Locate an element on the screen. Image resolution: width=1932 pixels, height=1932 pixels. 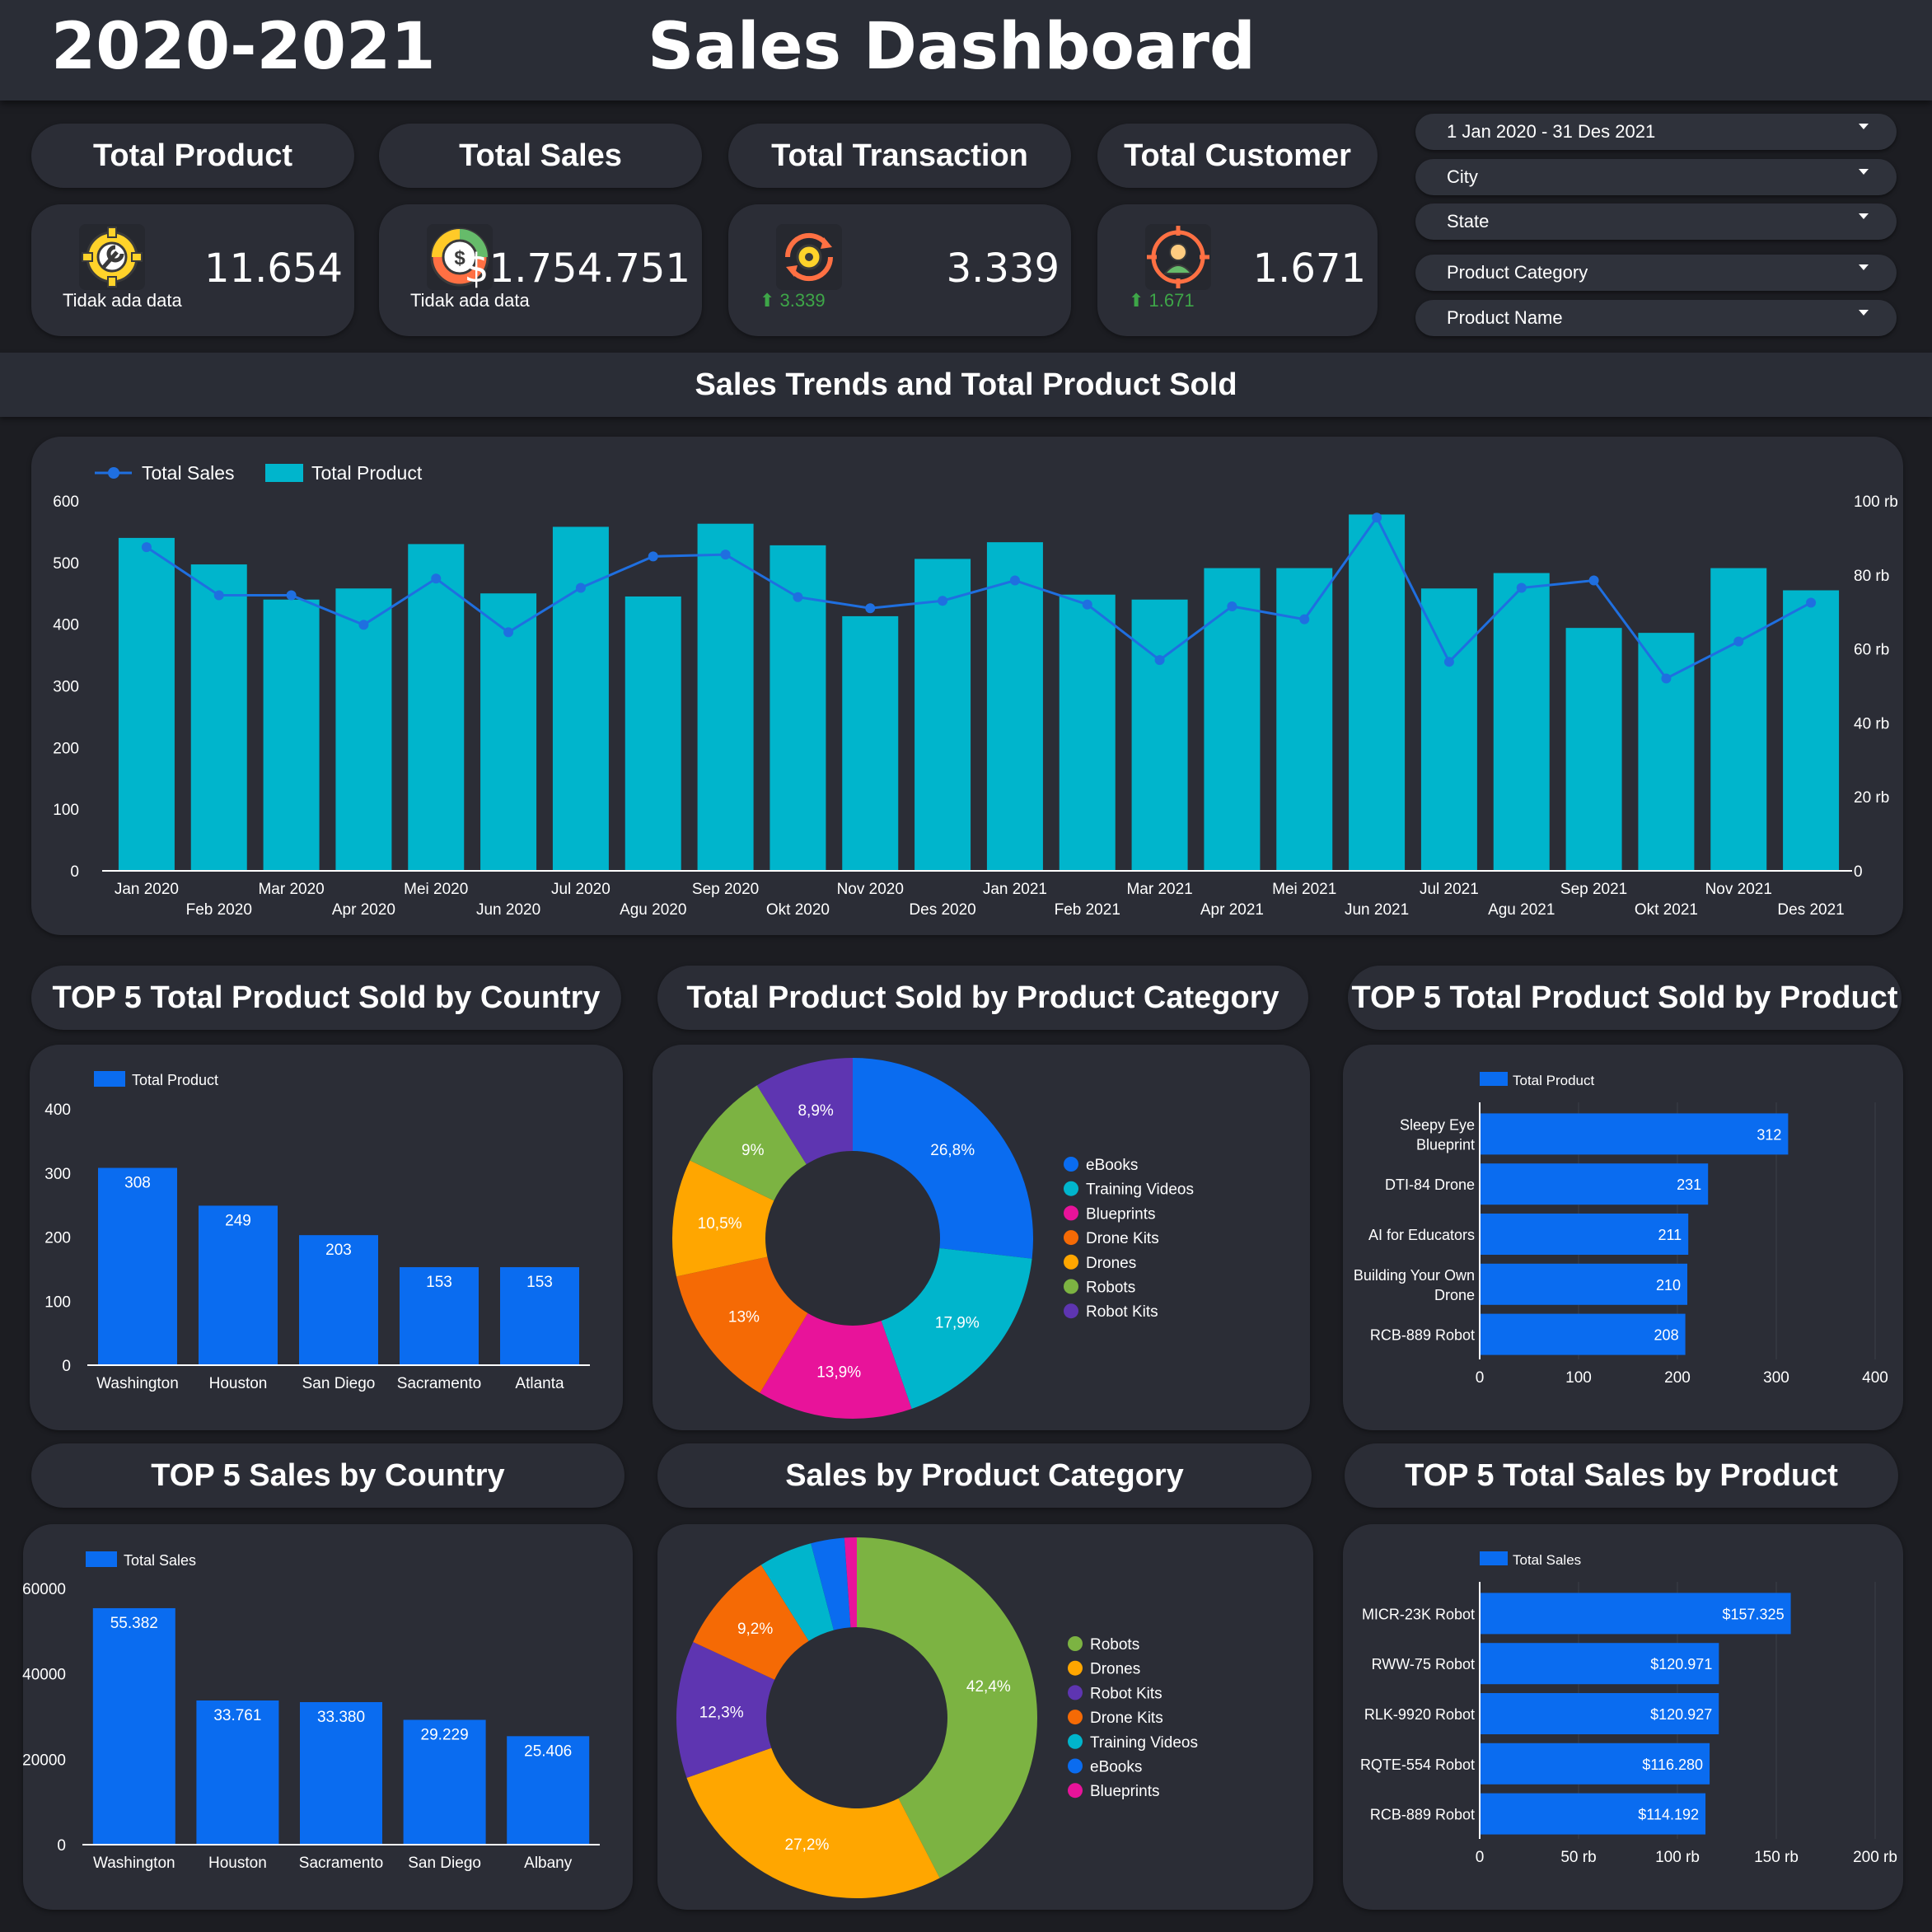
y-axis-tick-label: 0 is located at coordinates (61, 1846).